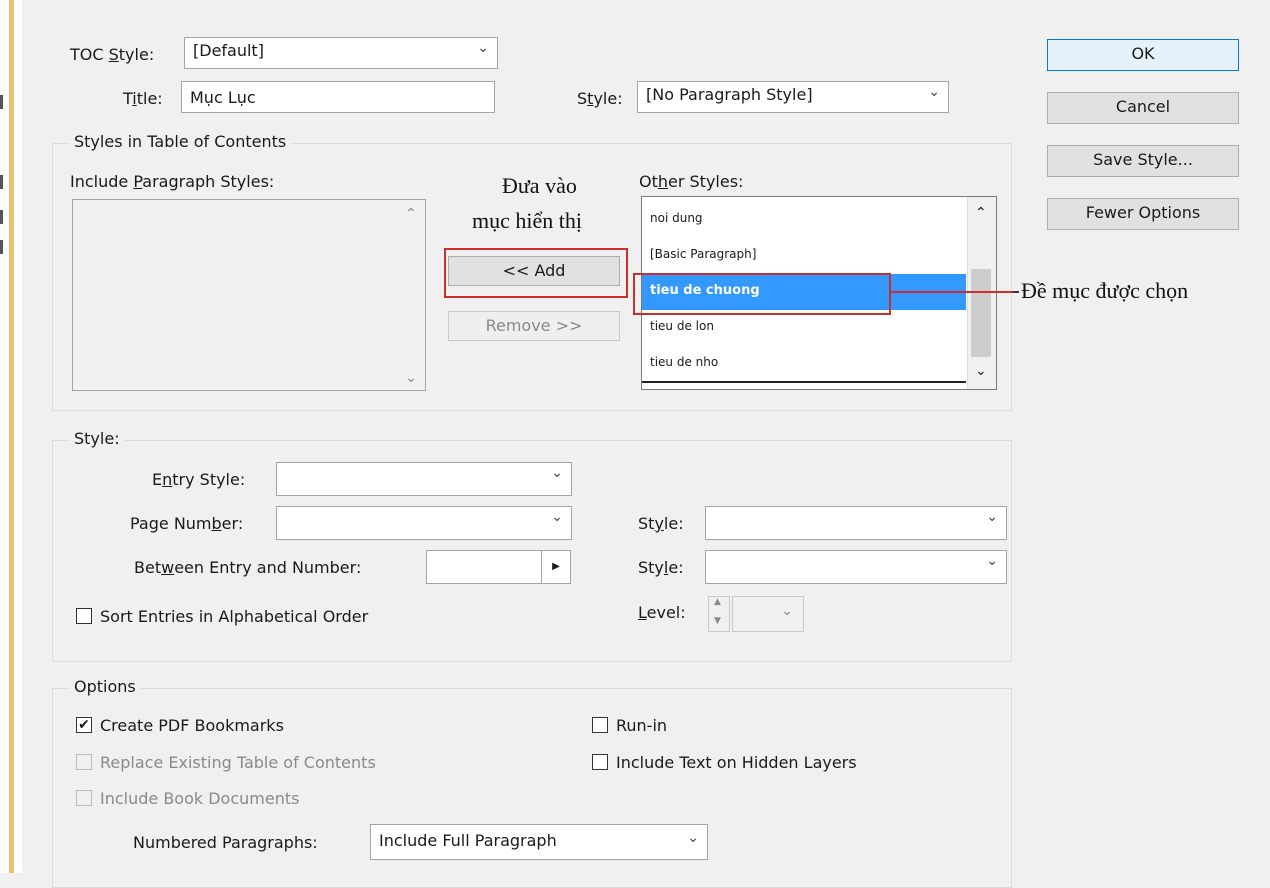 This screenshot has width=1270, height=888. I want to click on style-group-title: Style:, so click(97, 438).